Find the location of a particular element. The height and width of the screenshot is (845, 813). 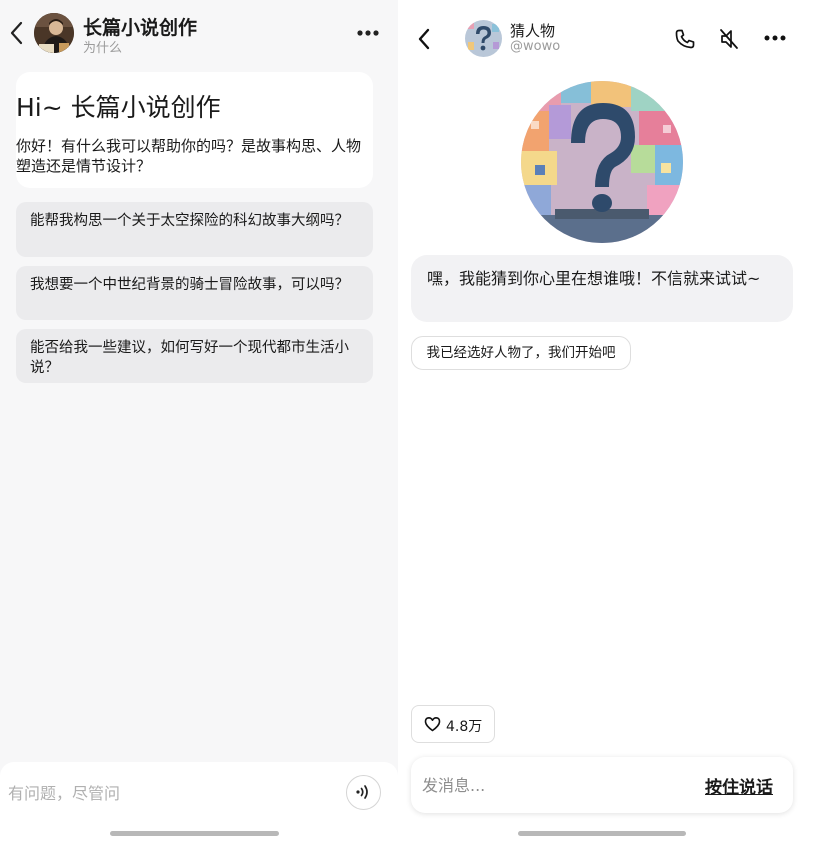

phone-icon is located at coordinates (685, 39).